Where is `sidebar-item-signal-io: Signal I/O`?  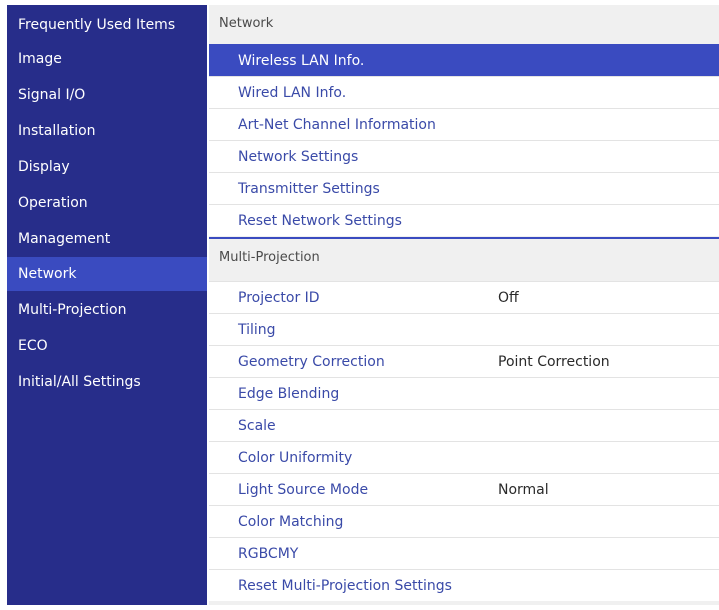 sidebar-item-signal-io: Signal I/O is located at coordinates (107, 95).